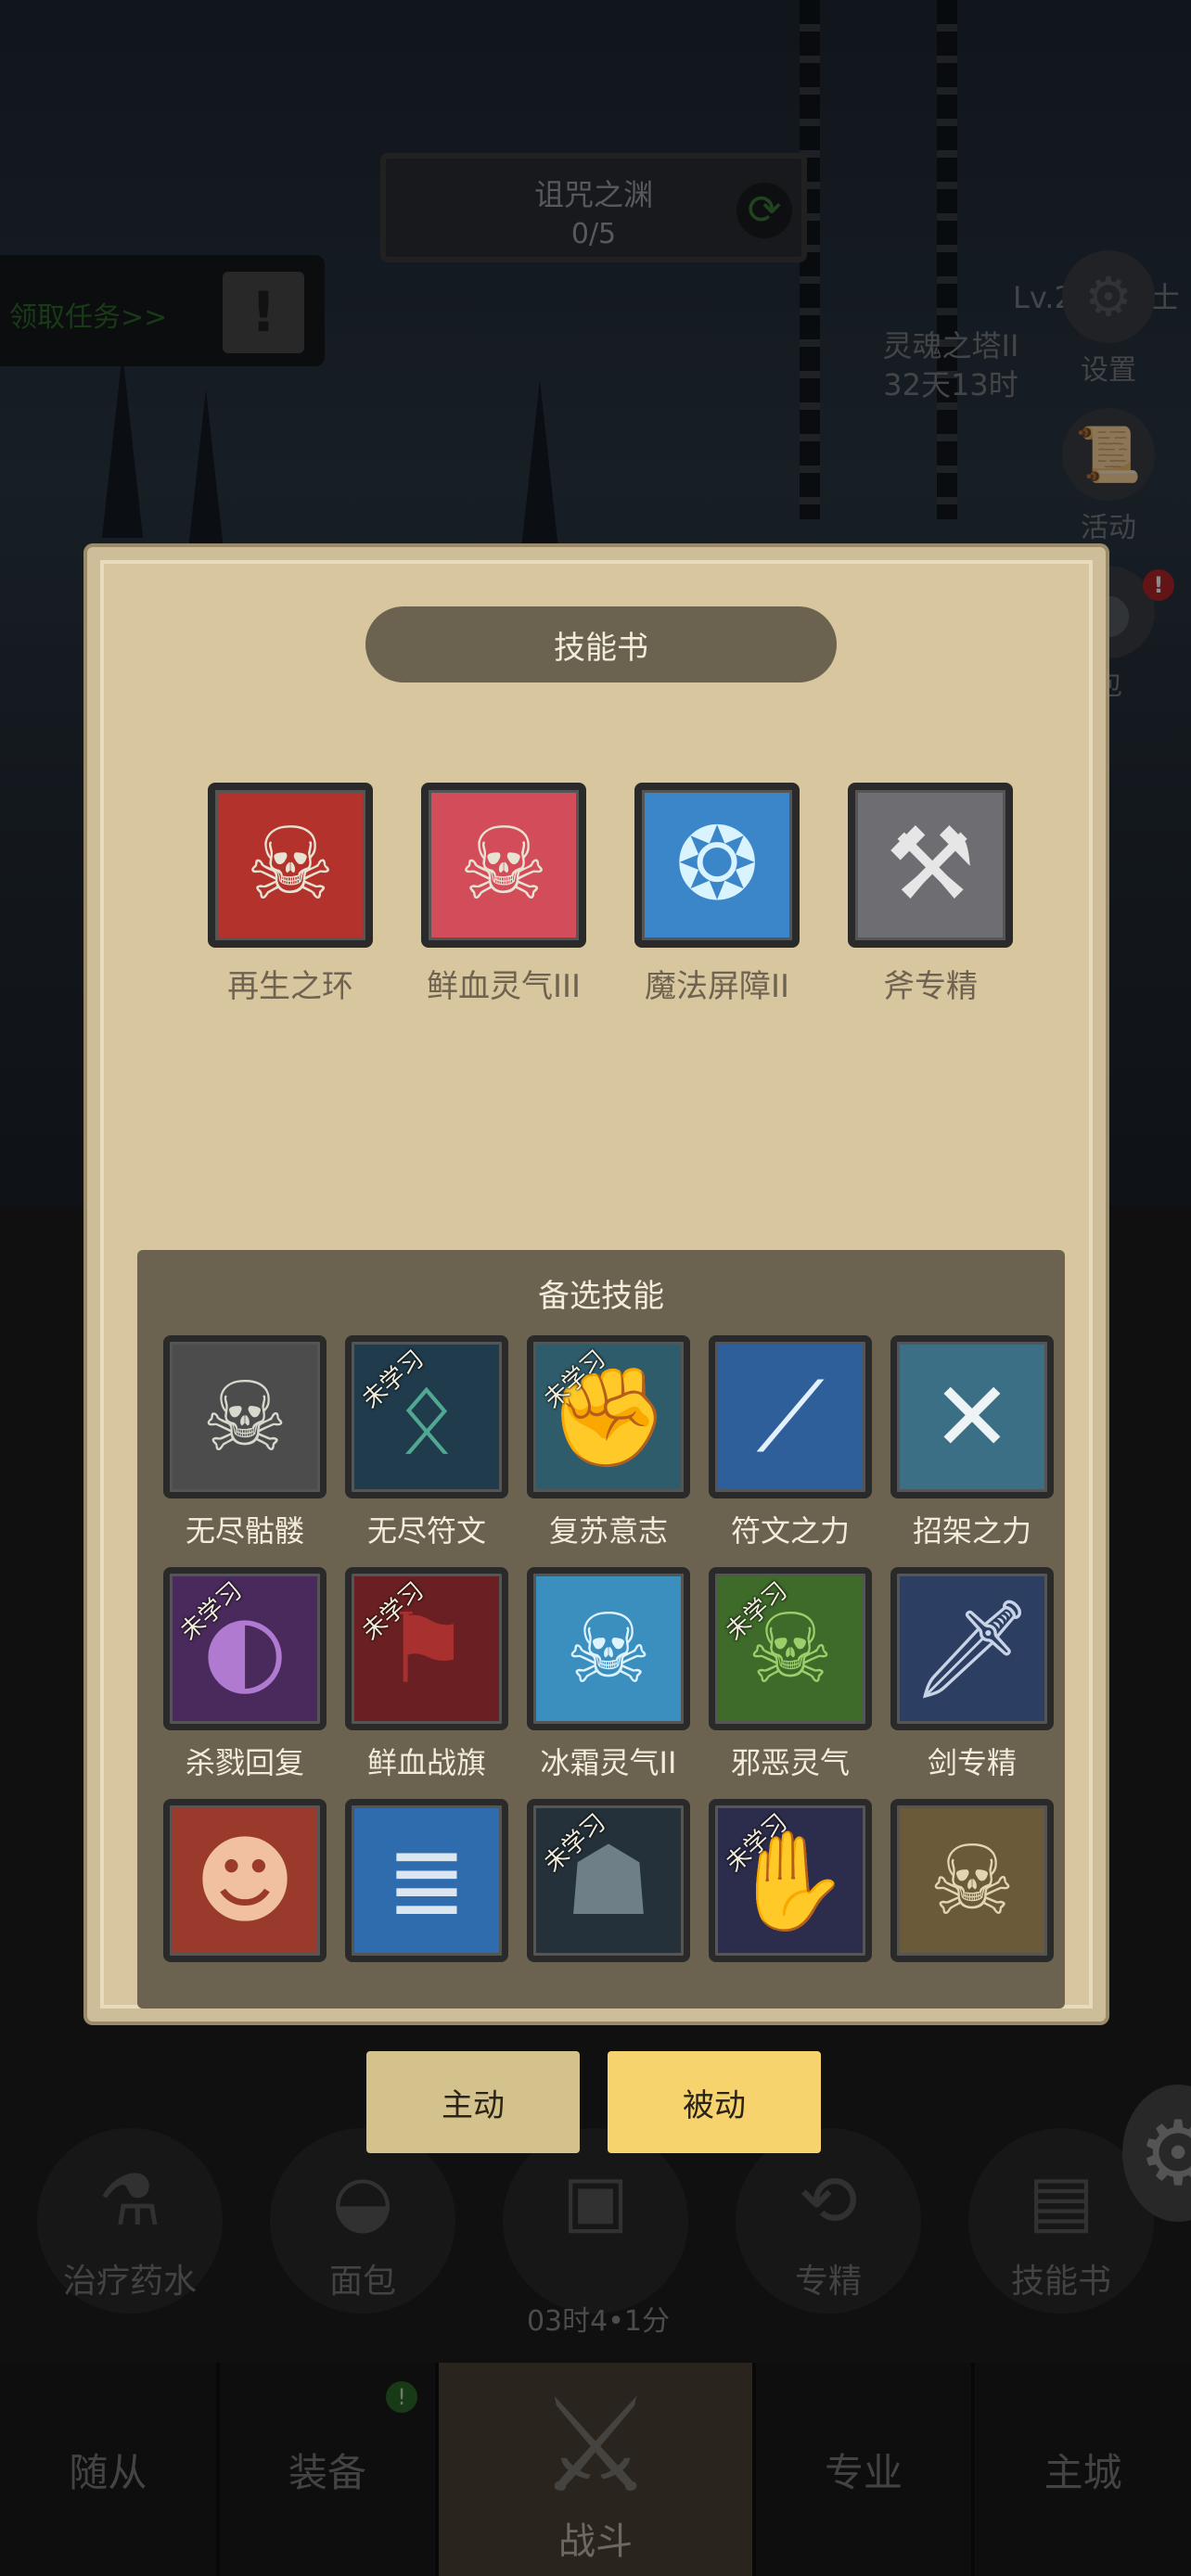 Image resolution: width=1191 pixels, height=2576 pixels. Describe the element at coordinates (88, 314) in the screenshot. I see `task-label: 领取任务>>` at that location.